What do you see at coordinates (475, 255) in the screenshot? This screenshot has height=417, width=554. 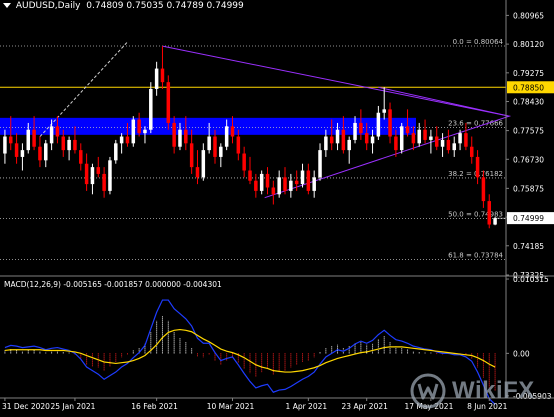 I see `fib-level-label: 61.8 = 0.73784` at bounding box center [475, 255].